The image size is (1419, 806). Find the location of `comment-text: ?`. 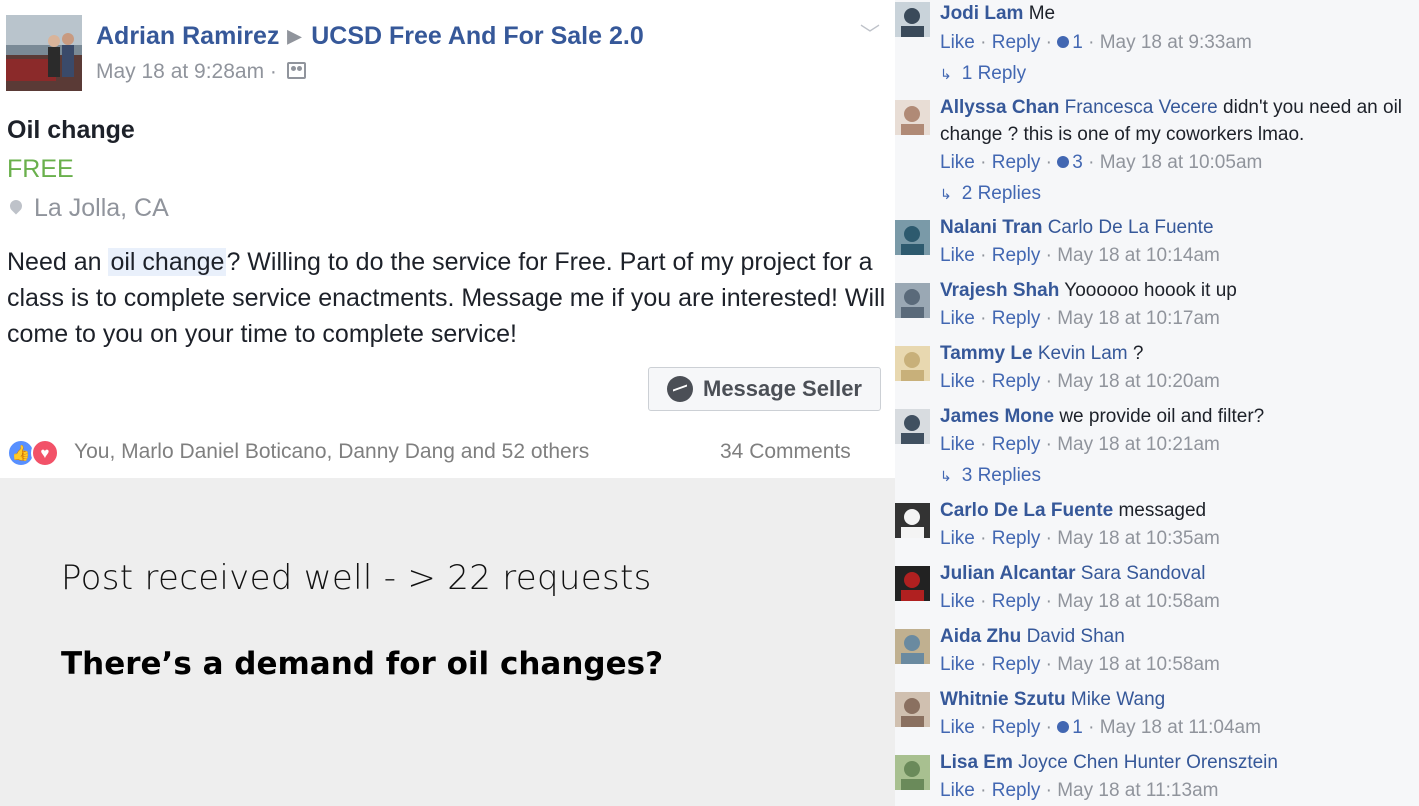

comment-text: ? is located at coordinates (1138, 353).